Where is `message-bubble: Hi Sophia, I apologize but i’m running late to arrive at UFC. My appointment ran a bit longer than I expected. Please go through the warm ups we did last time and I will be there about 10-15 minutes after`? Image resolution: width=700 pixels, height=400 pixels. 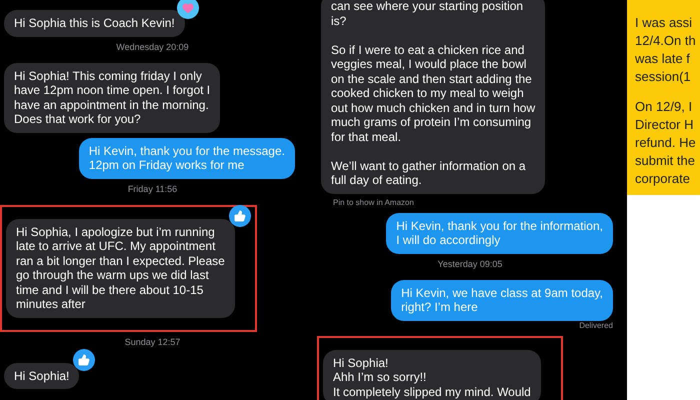
message-bubble: Hi Sophia, I apologize but i’m running late to arrive at UFC. My appointment ran a bit longer than I expected. Please go through the warm ups we did last time and I will be there about 10-15 minutes after is located at coordinates (120, 268).